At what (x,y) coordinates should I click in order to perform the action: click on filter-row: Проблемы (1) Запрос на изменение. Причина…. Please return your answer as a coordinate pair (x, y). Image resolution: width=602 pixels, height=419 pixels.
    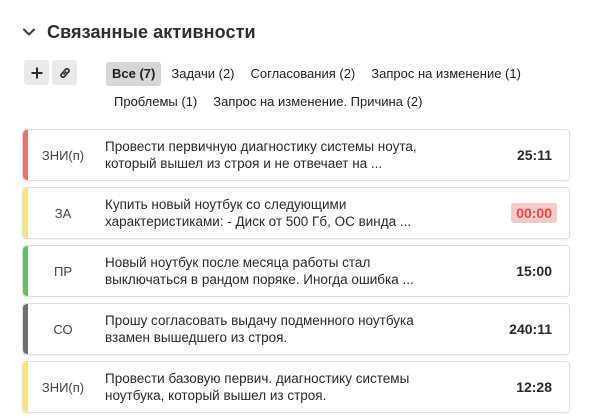
    Looking at the image, I should click on (346, 101).